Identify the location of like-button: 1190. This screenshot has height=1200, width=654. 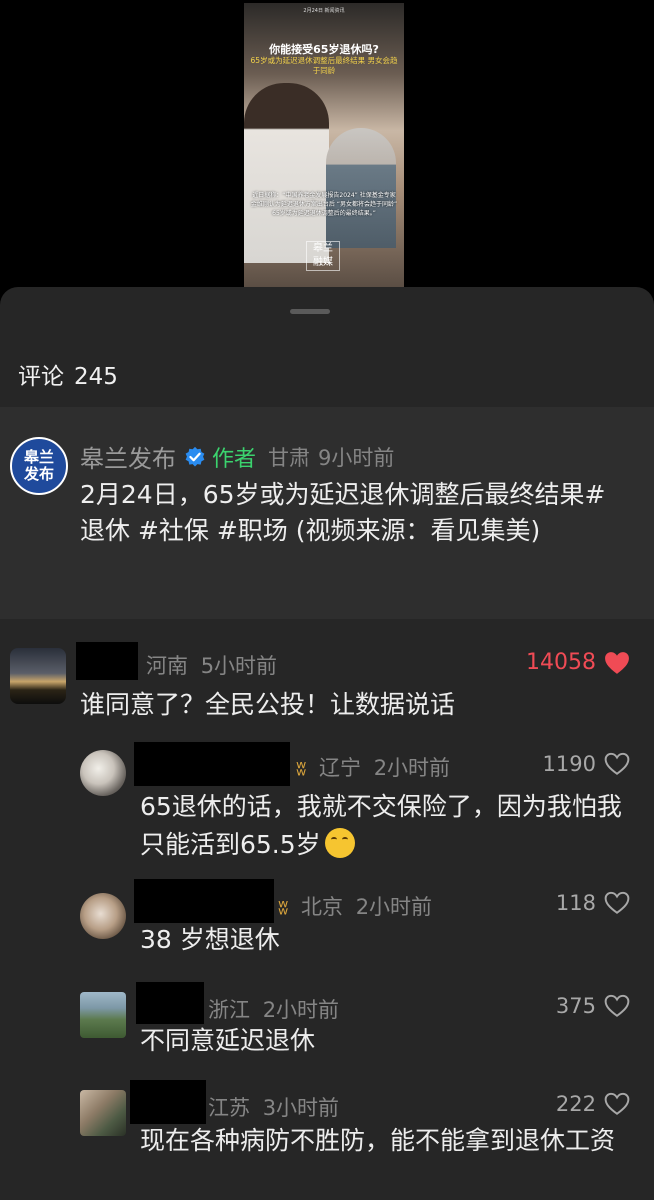
(586, 764).